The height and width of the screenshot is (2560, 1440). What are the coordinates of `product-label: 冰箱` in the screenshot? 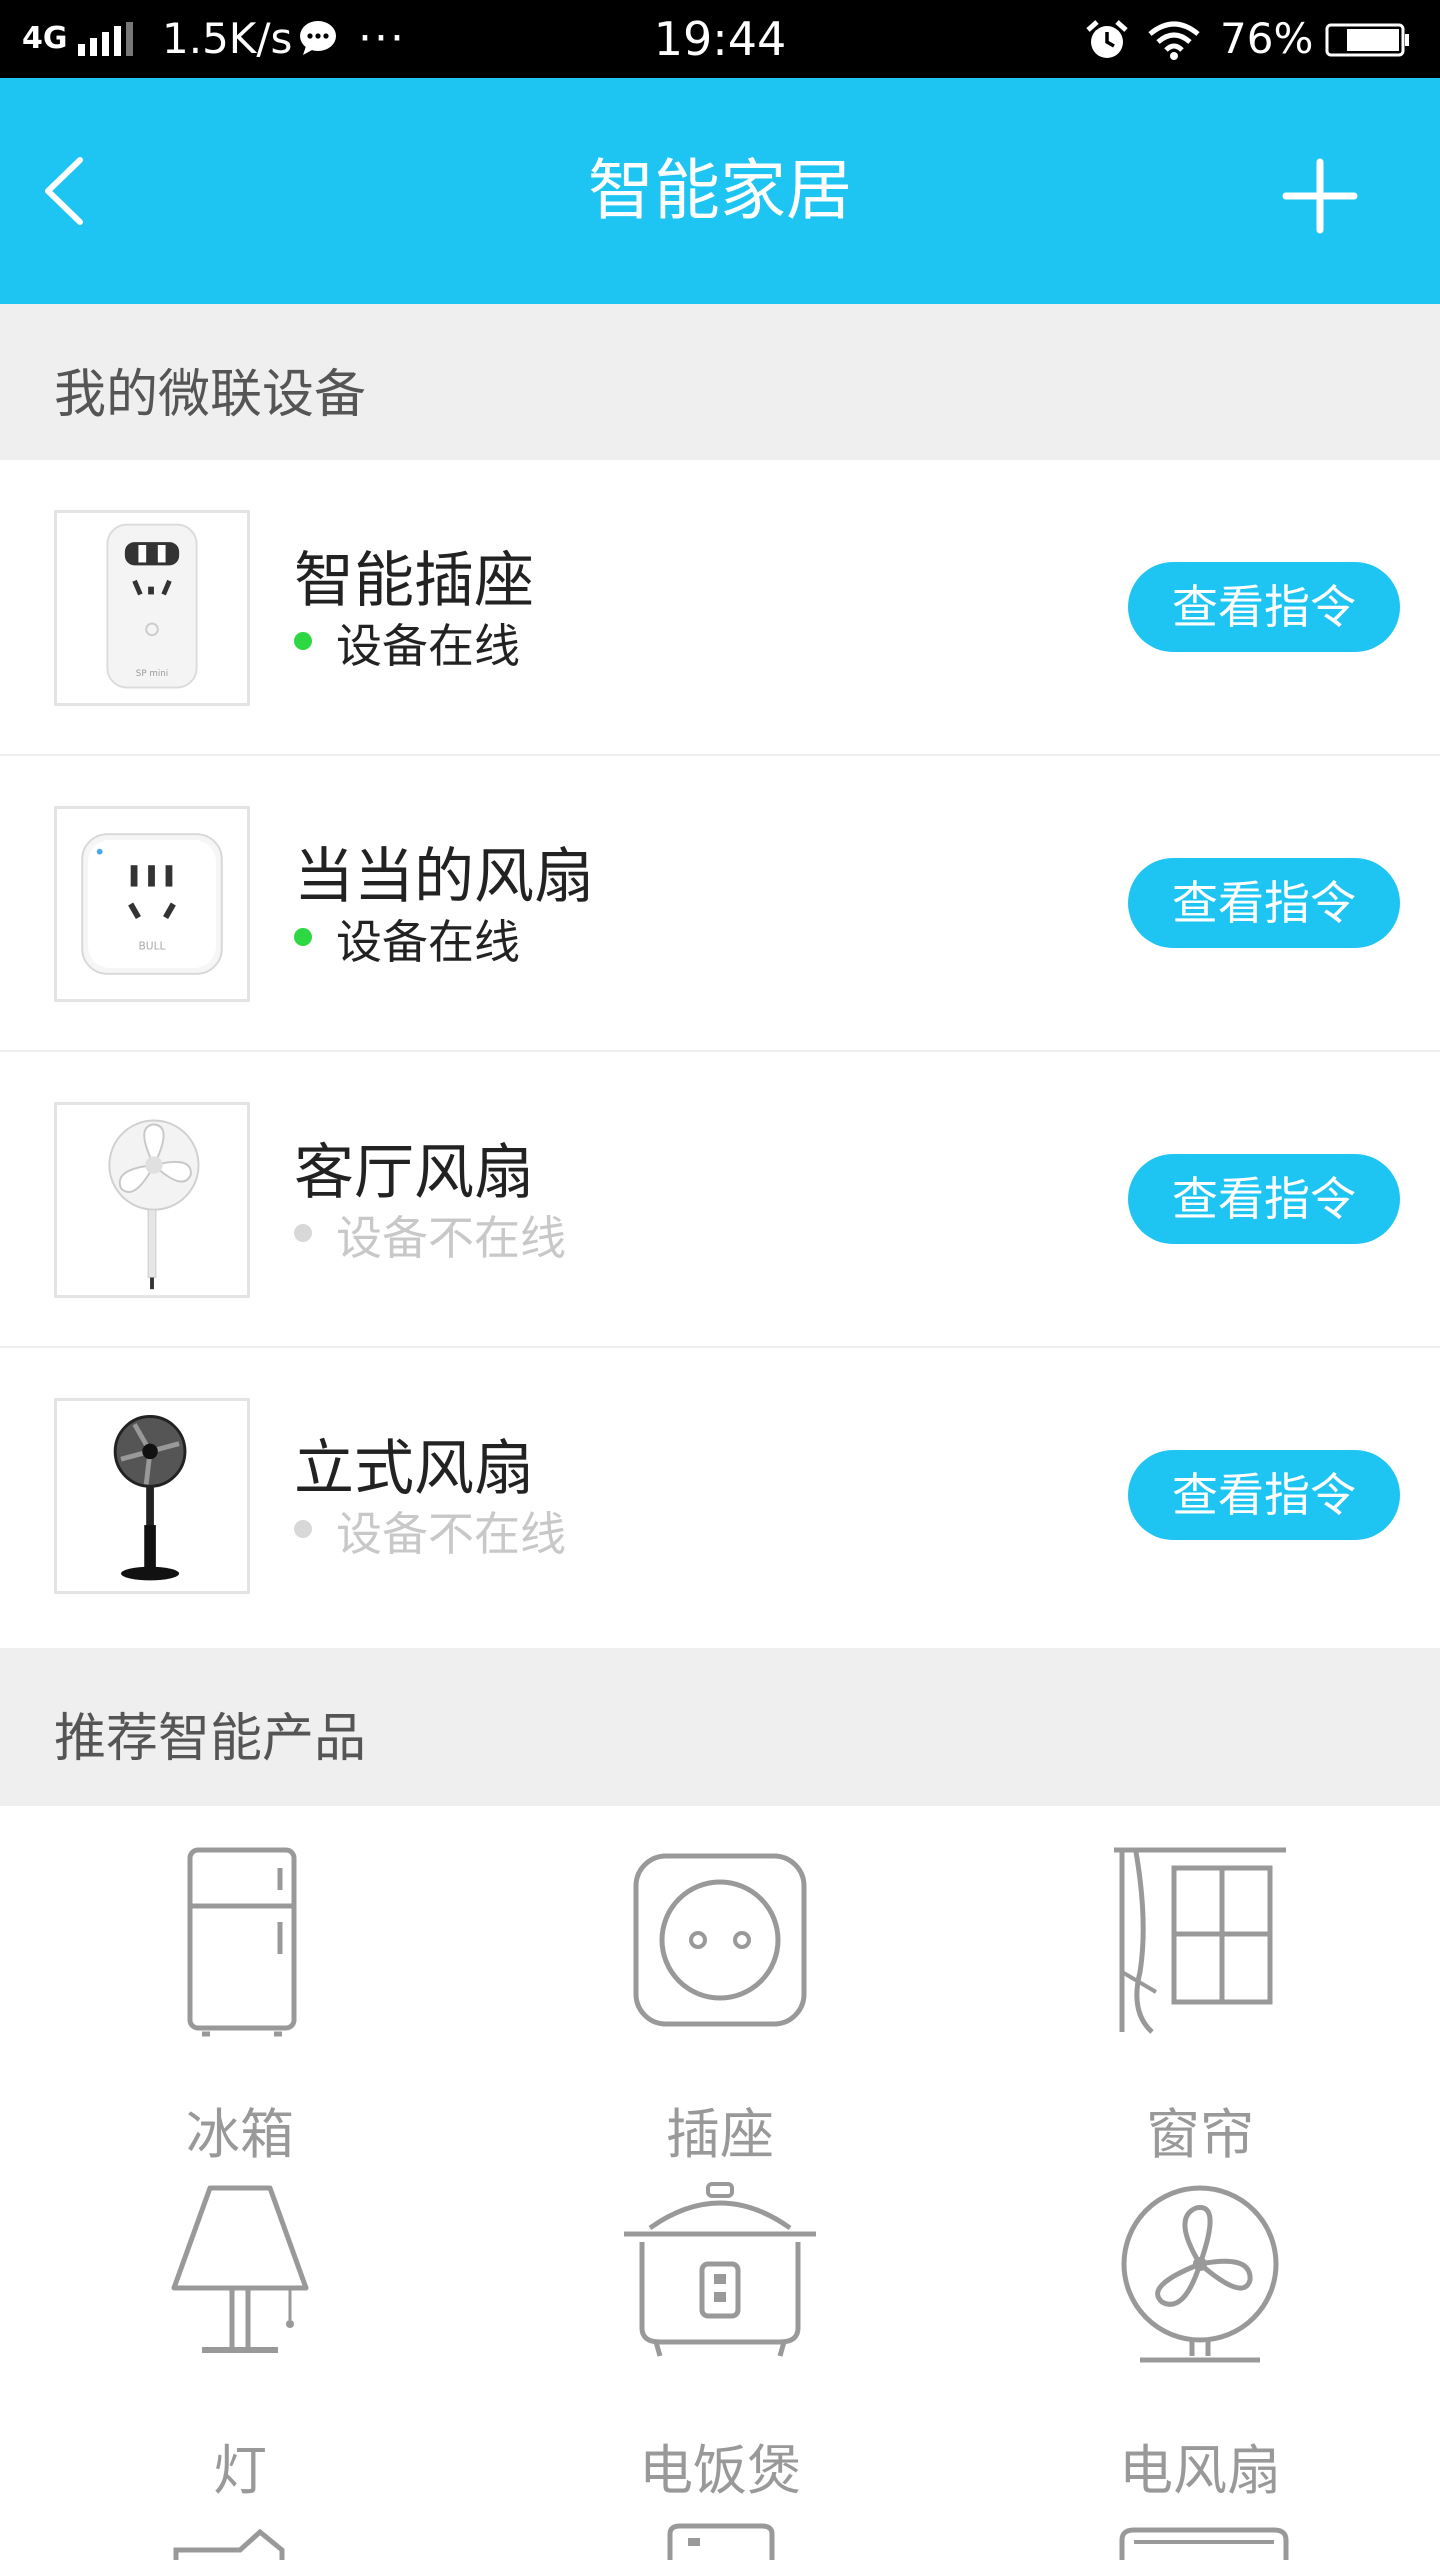 It's located at (240, 2134).